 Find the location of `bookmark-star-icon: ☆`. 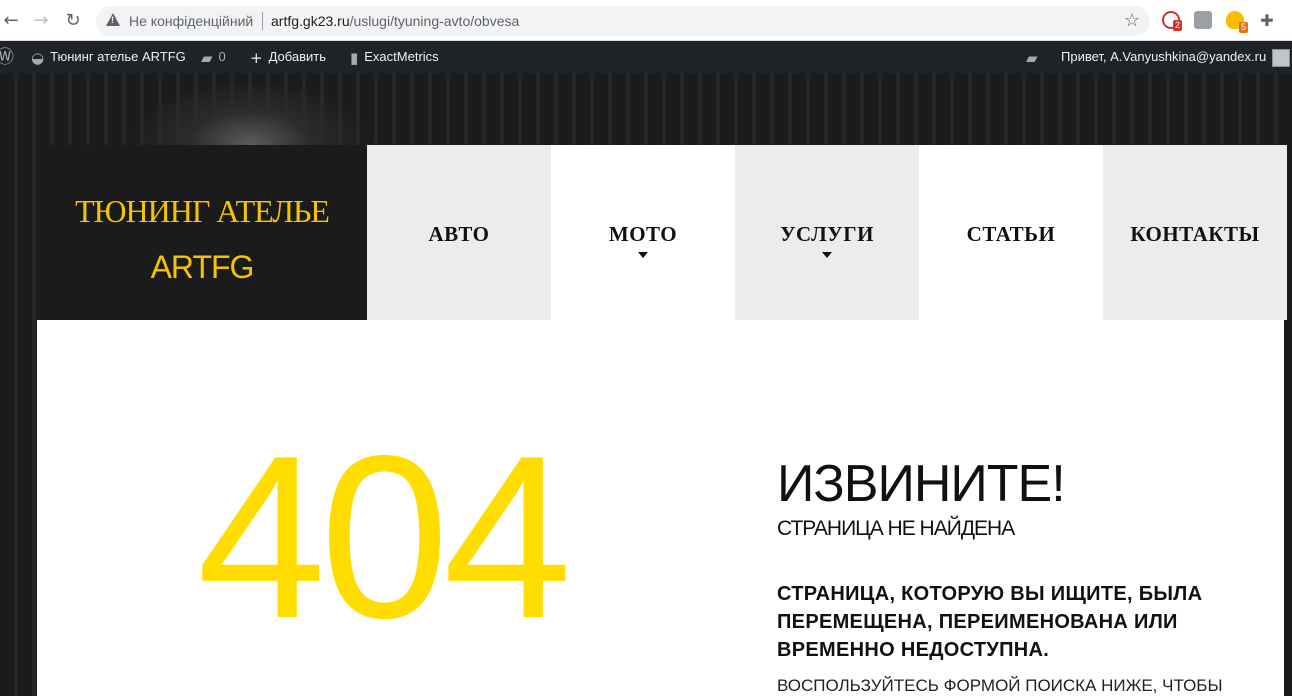

bookmark-star-icon: ☆ is located at coordinates (1132, 20).